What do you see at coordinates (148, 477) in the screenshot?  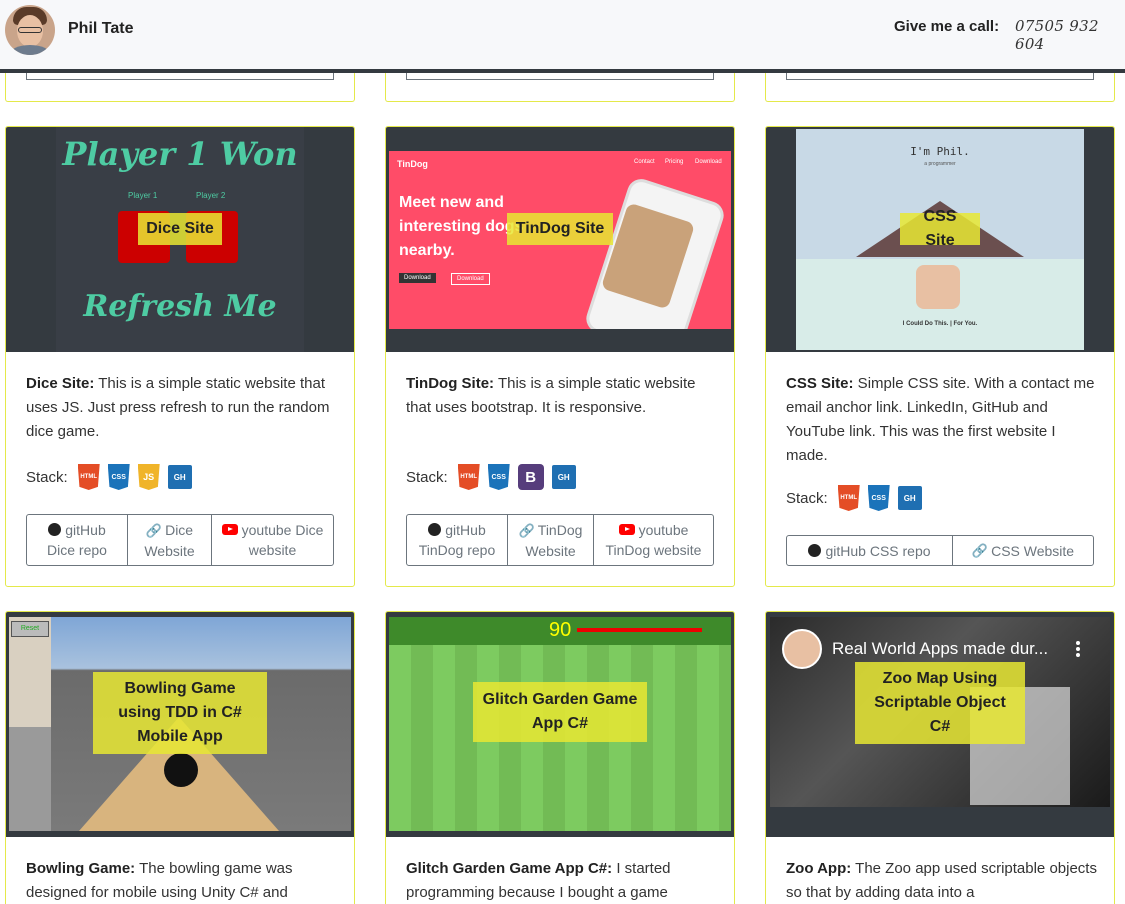 I see `js-icon: JS` at bounding box center [148, 477].